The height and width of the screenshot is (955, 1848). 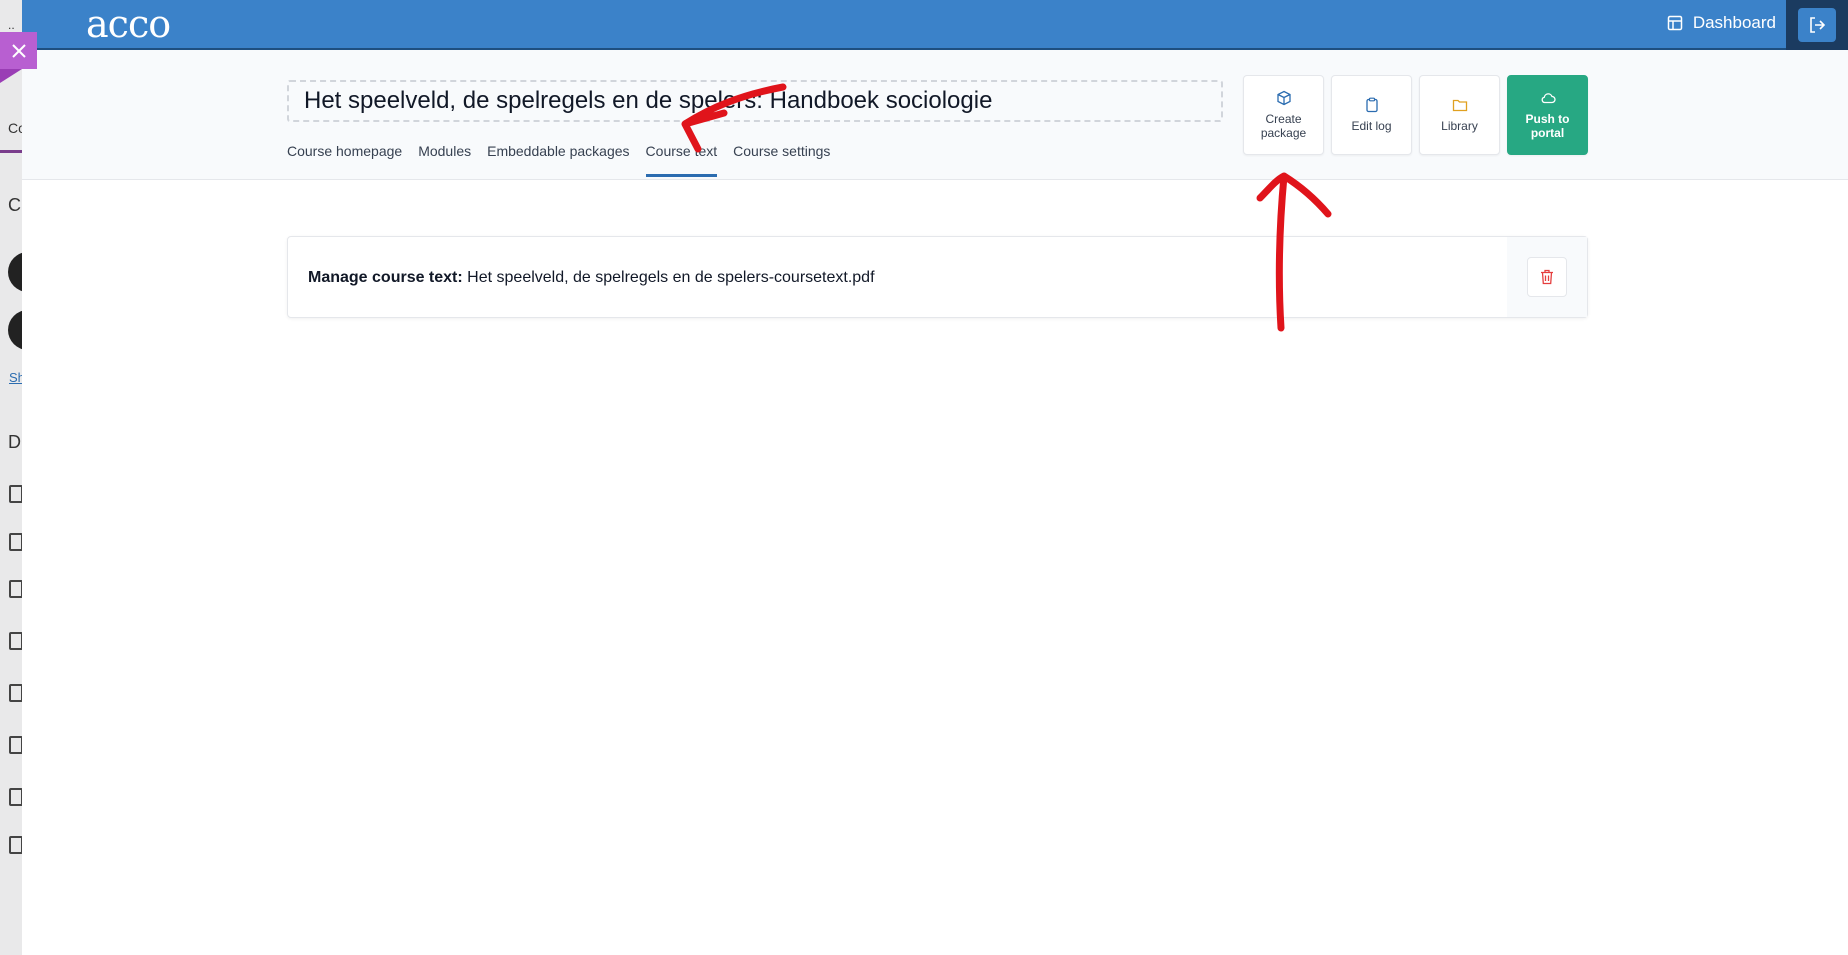 What do you see at coordinates (1675, 23) in the screenshot?
I see `dashboard-icon` at bounding box center [1675, 23].